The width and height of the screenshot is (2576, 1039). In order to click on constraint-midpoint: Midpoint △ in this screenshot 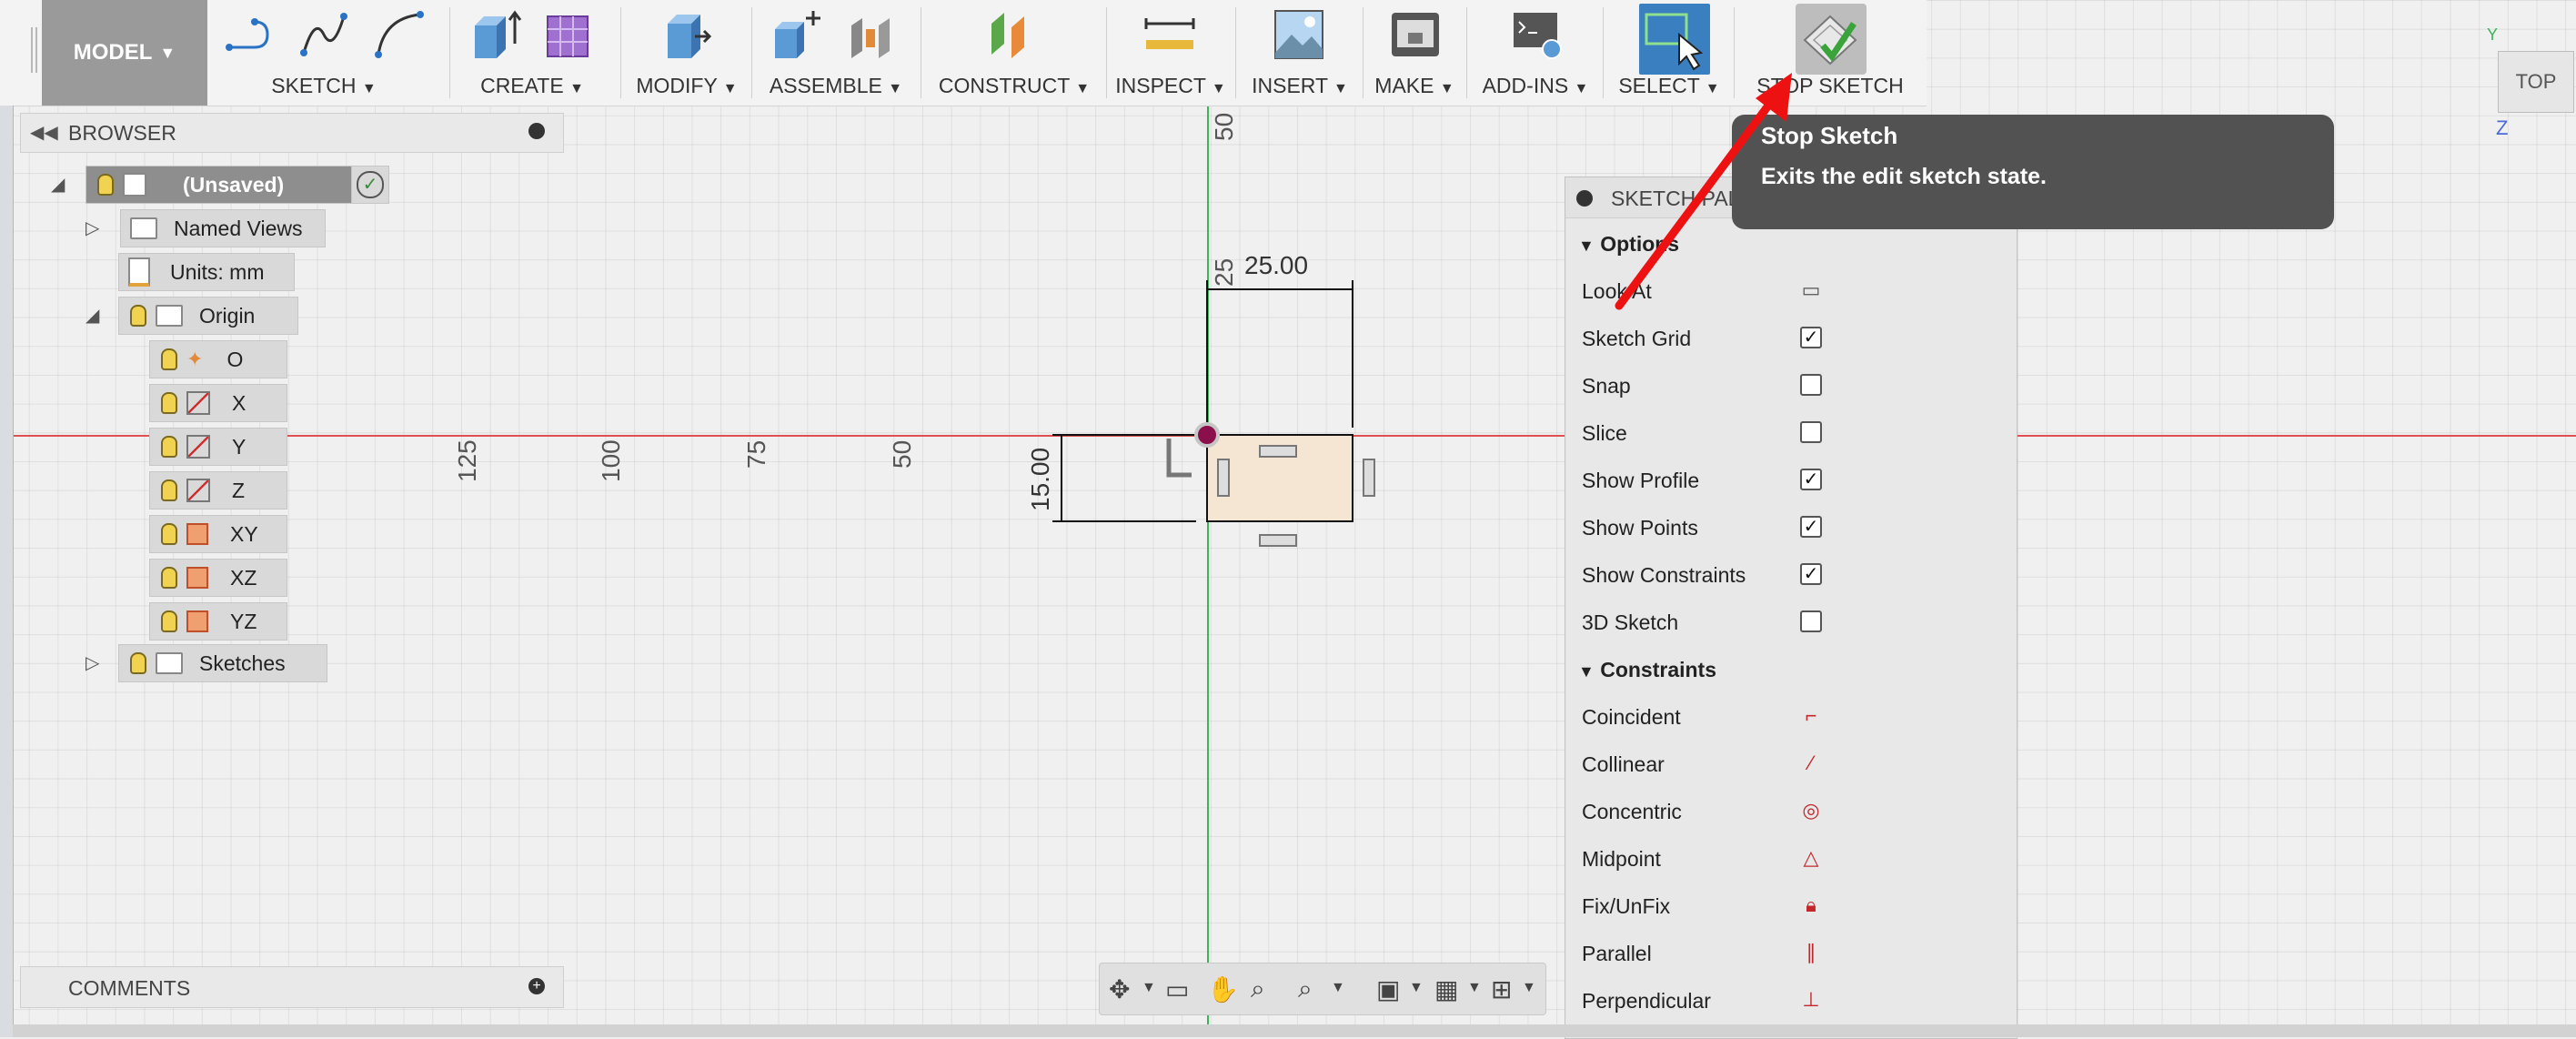, I will do `click(1791, 860)`.